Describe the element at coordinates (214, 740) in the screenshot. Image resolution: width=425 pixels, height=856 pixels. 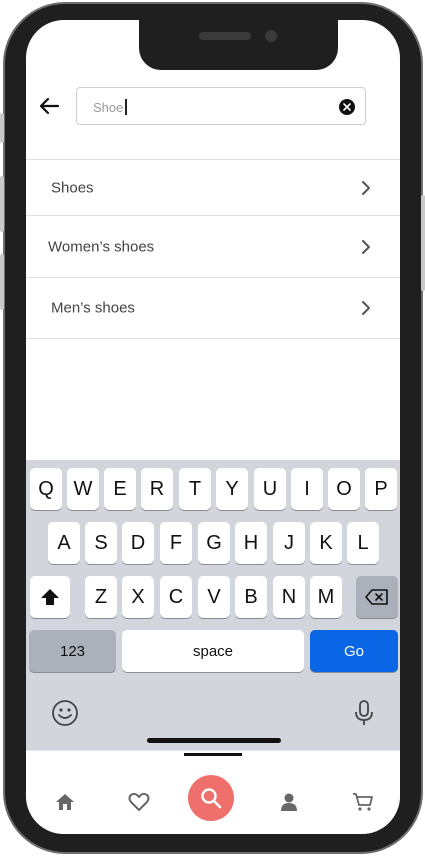
I see `home-indicator` at that location.